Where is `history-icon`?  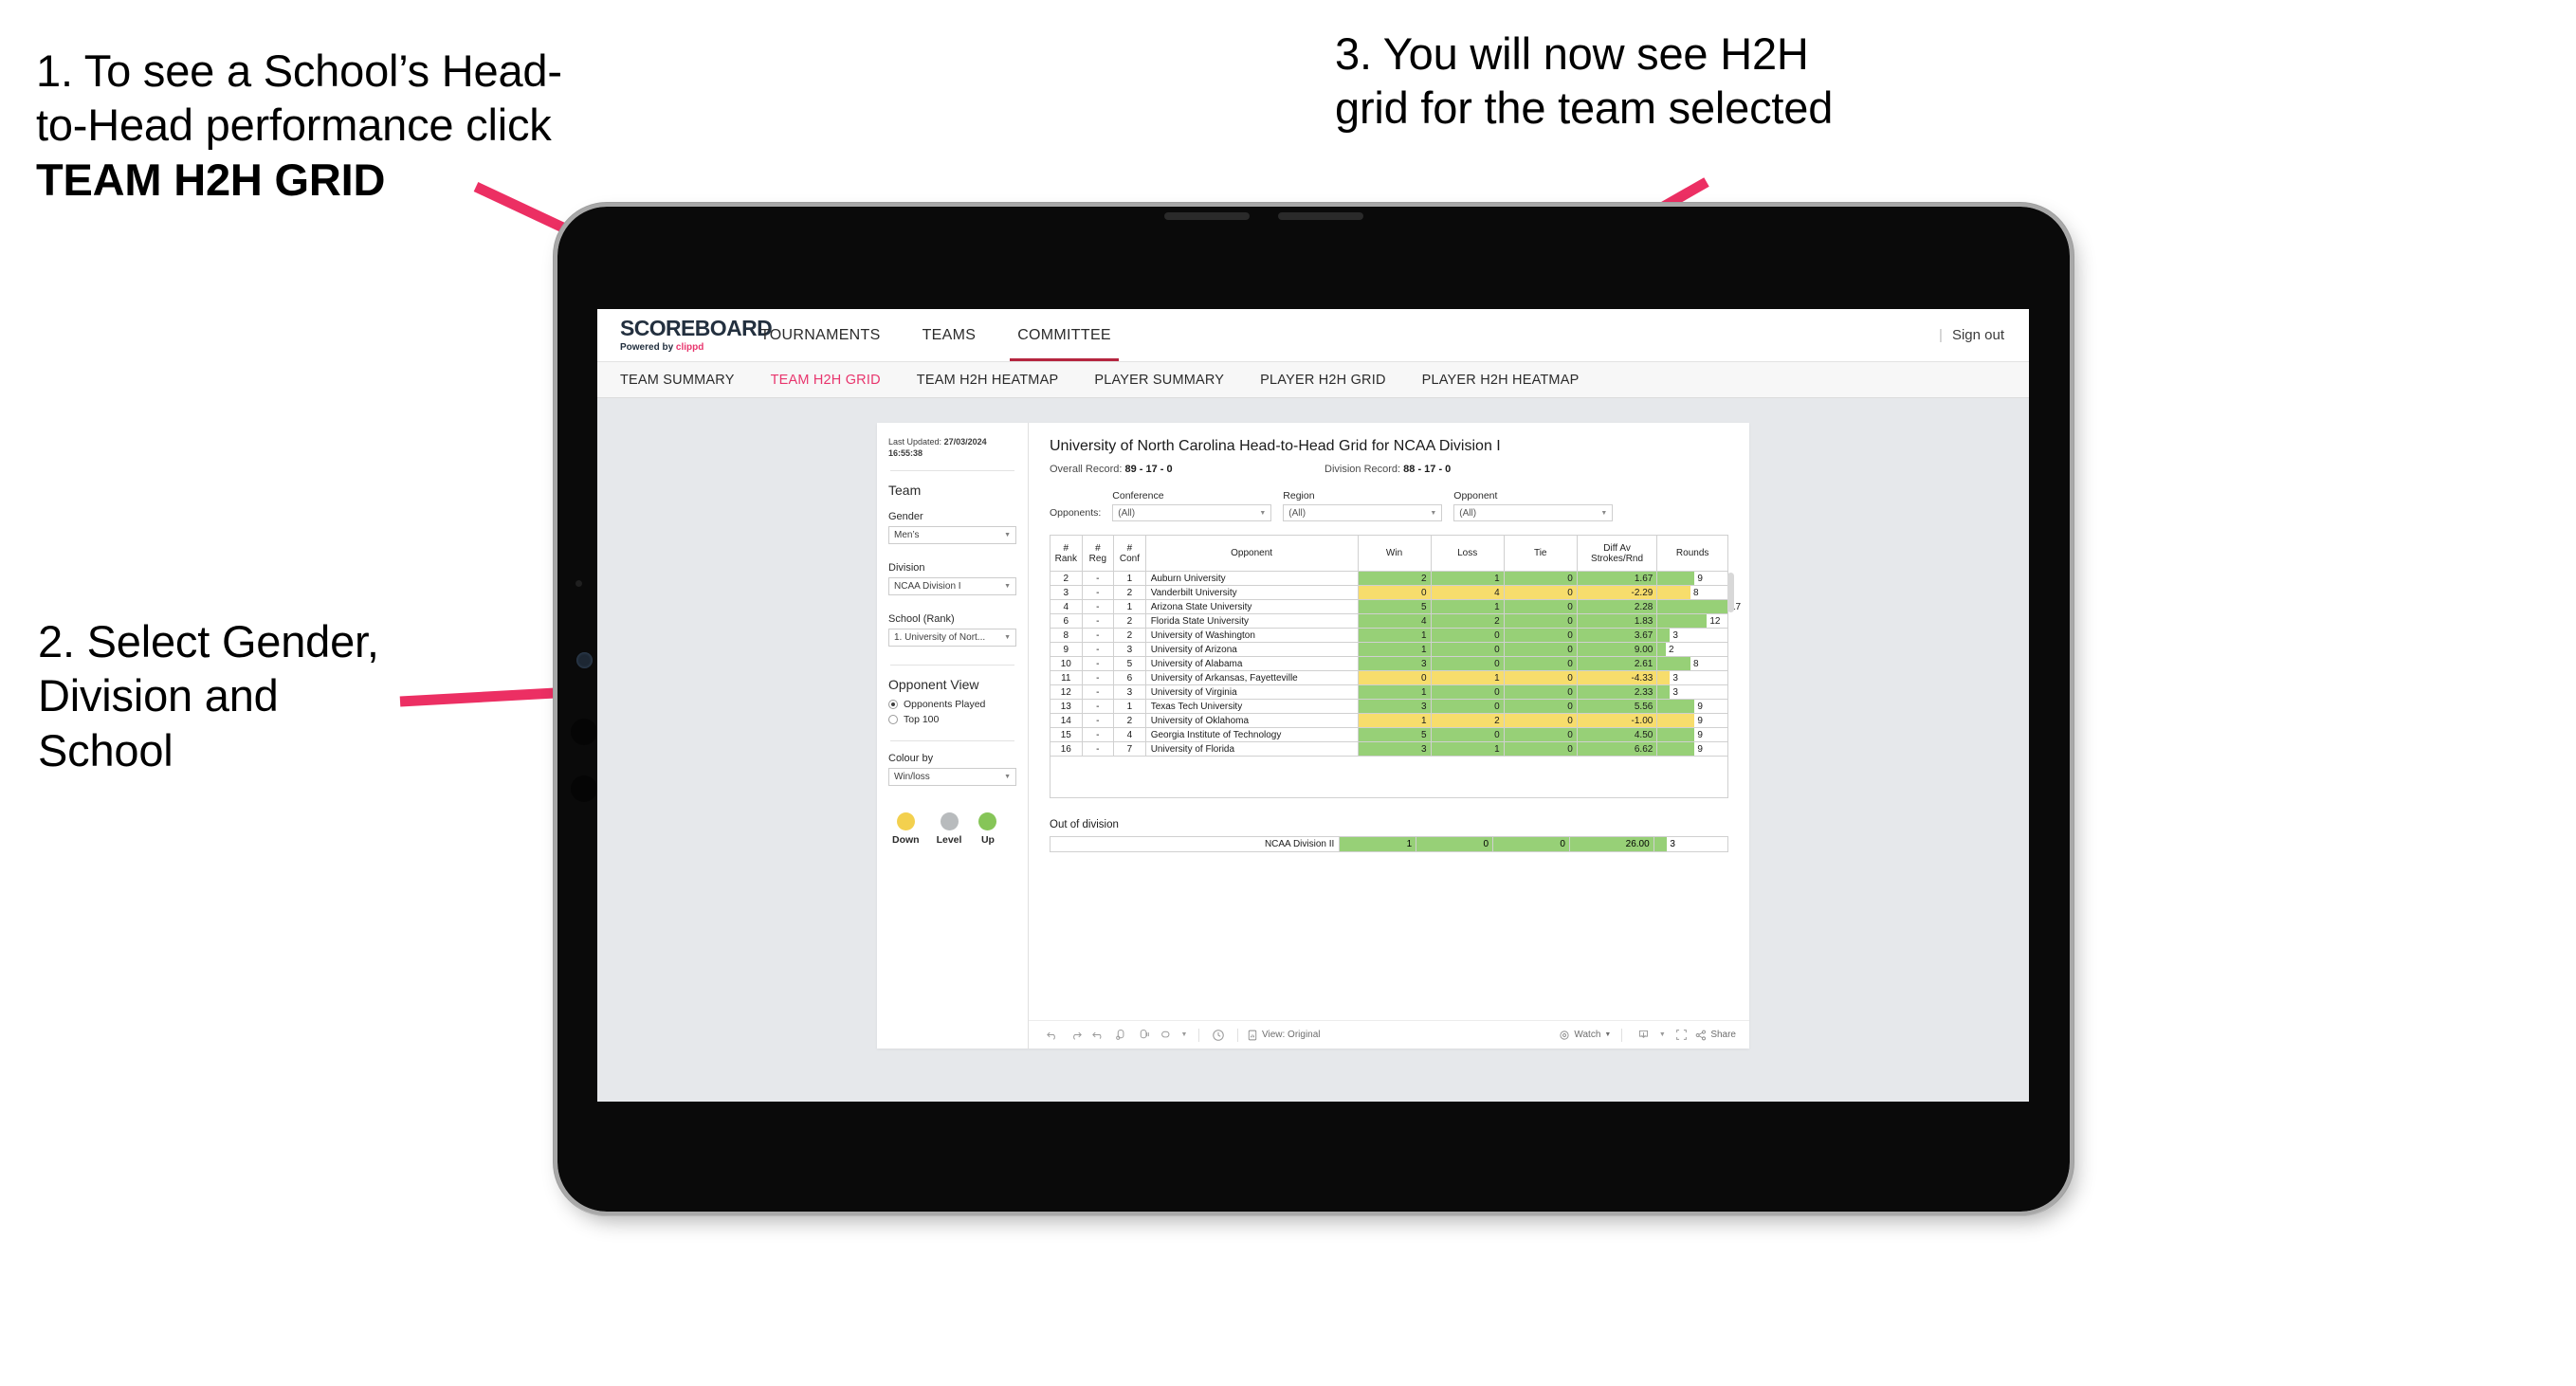
history-icon is located at coordinates (1218, 1035).